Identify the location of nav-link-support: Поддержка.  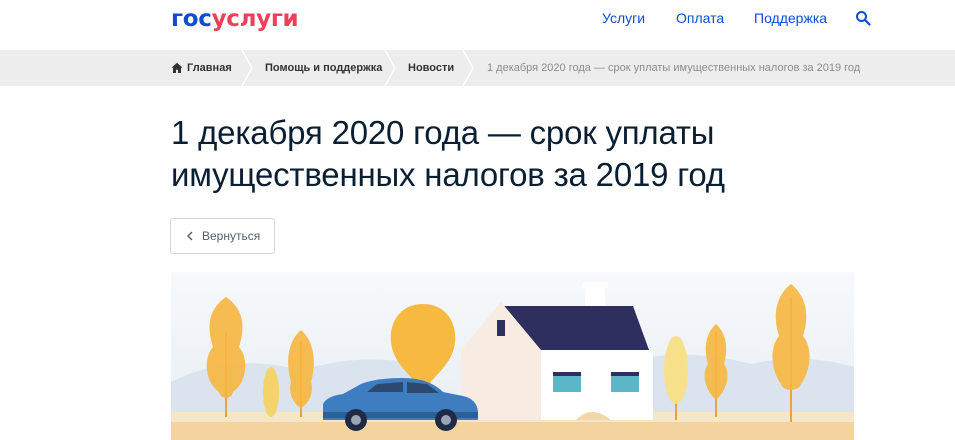
(790, 18).